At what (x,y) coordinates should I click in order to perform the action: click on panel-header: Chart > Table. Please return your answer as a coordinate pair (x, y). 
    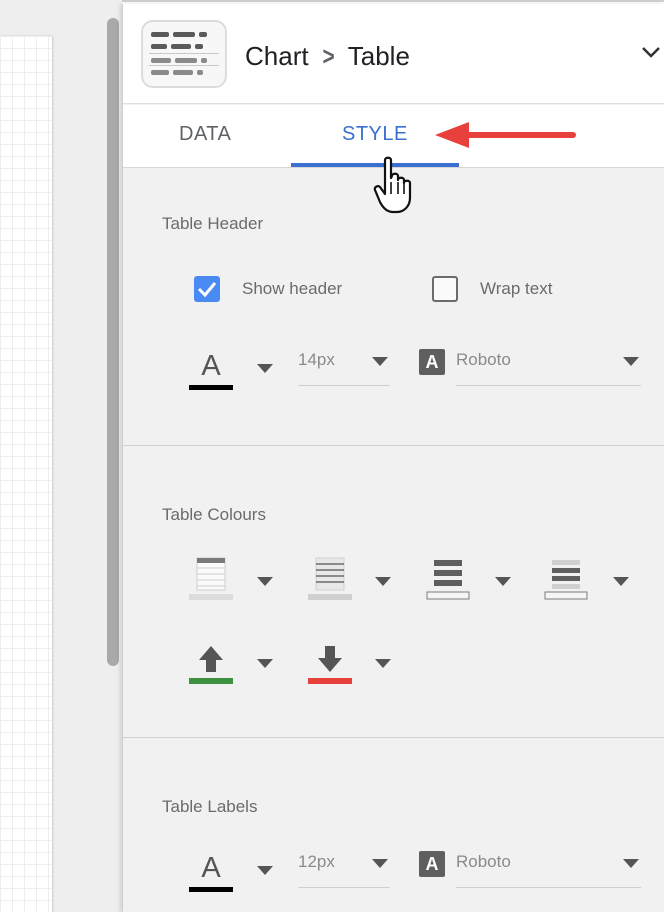
    Looking at the image, I should click on (393, 54).